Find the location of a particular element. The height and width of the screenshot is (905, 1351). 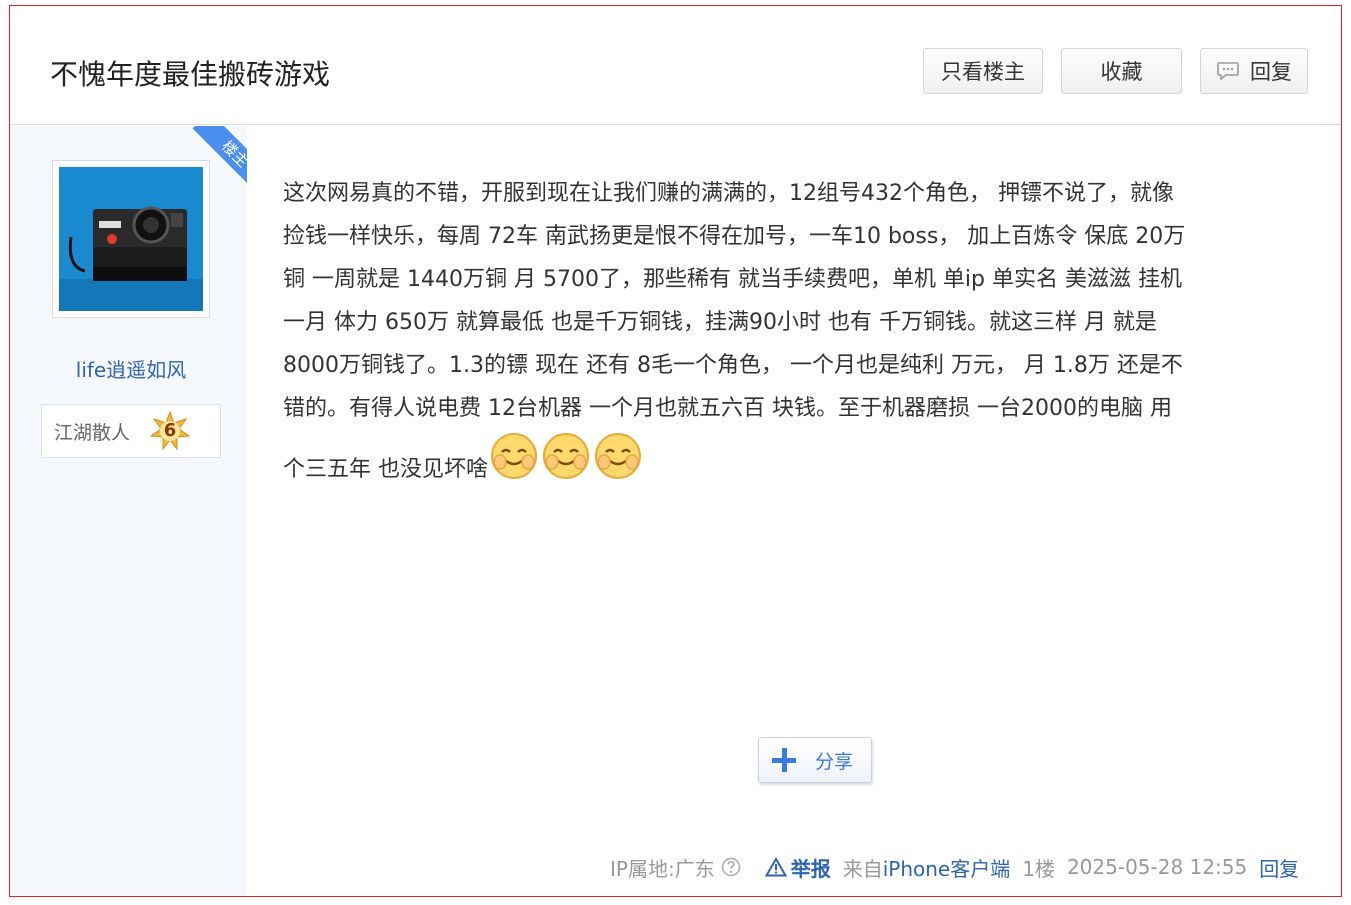

share-button: 分享 is located at coordinates (815, 760).